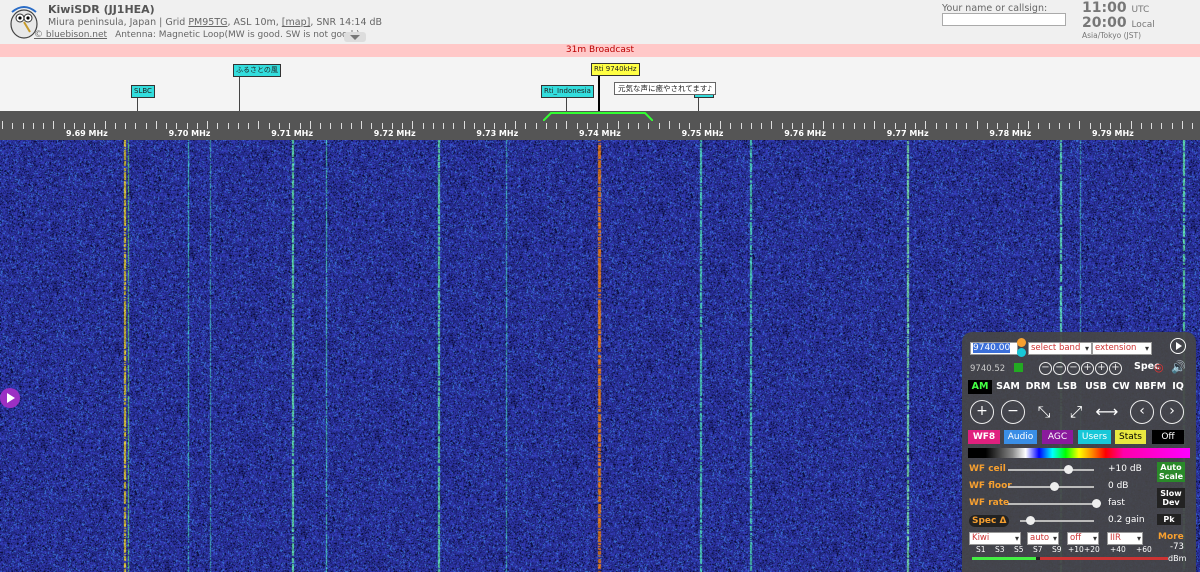 The height and width of the screenshot is (572, 1200). Describe the element at coordinates (1018, 367) in the screenshot. I see `external-link-icon` at that location.